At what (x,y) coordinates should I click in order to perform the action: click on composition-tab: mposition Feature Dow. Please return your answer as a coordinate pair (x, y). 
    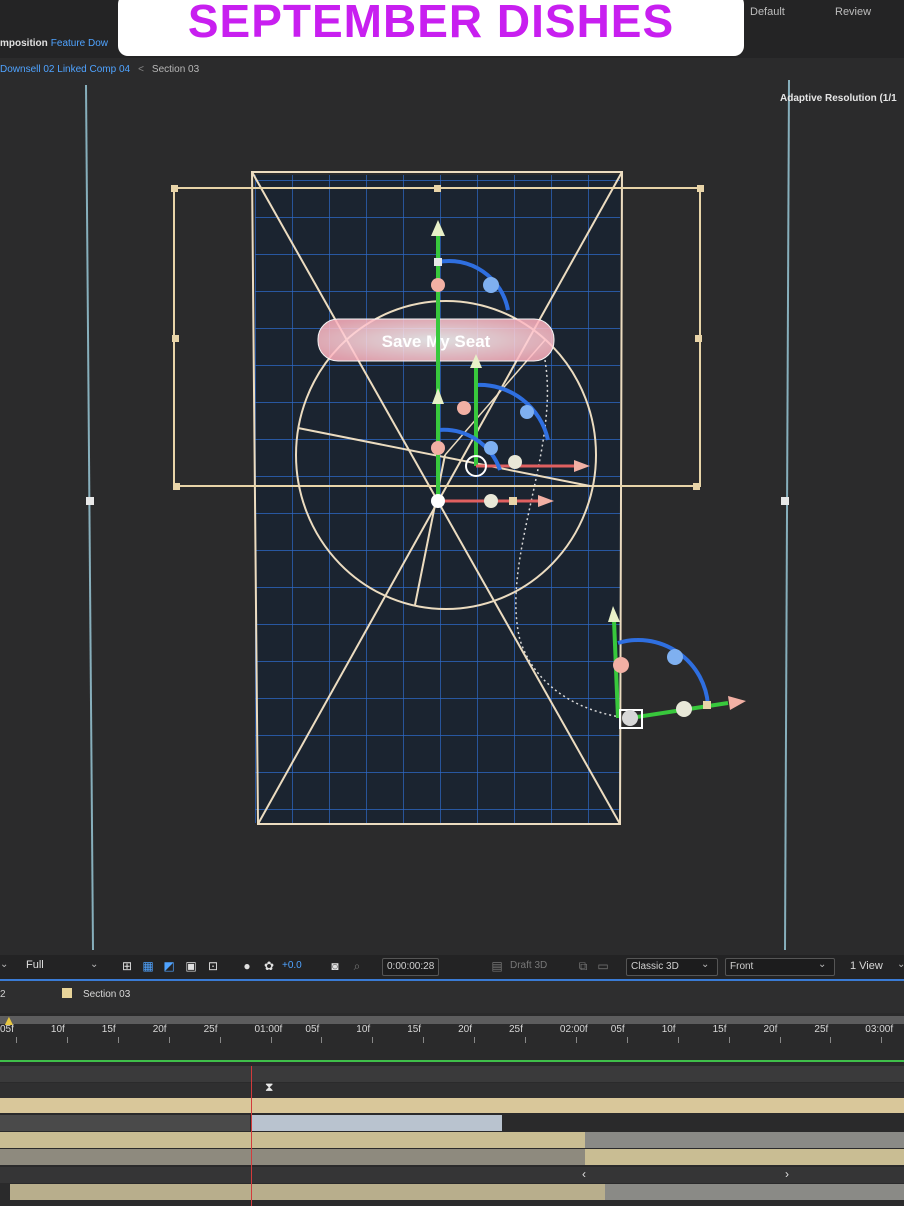
    Looking at the image, I should click on (54, 43).